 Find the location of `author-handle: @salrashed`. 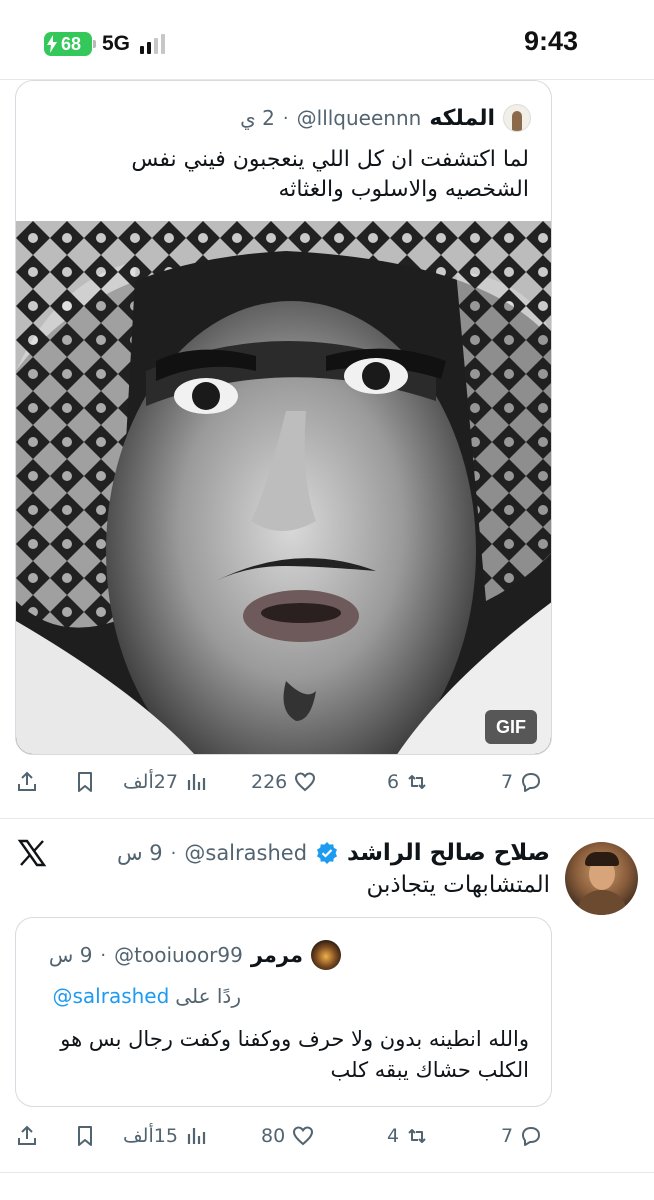

author-handle: @salrashed is located at coordinates (245, 853).